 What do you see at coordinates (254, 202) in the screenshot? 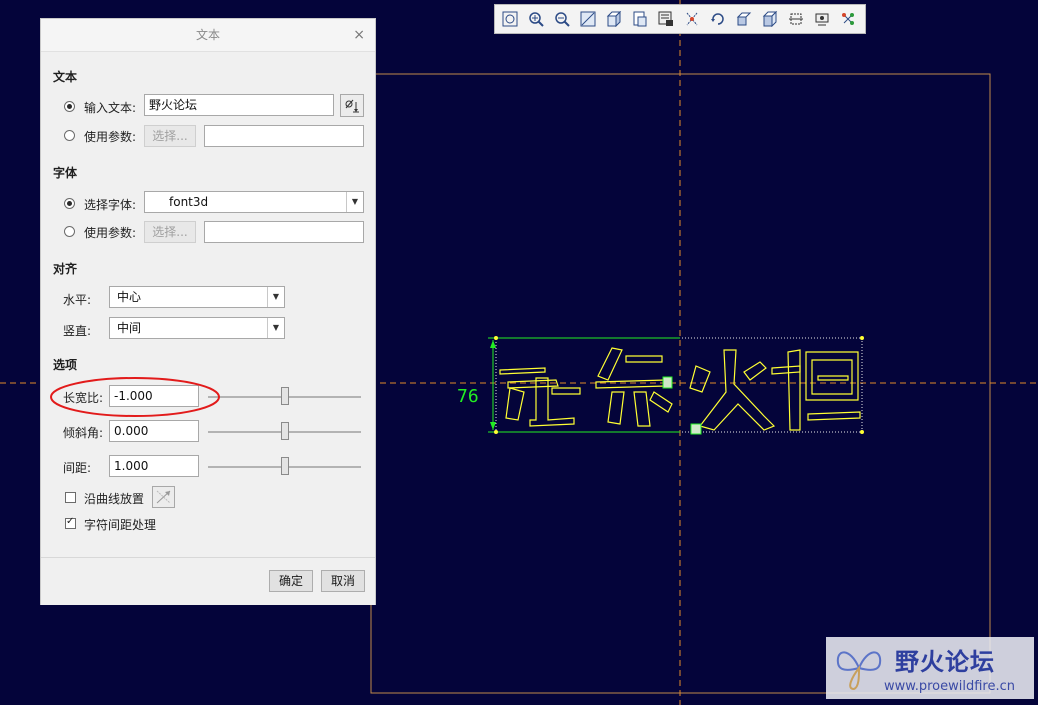
I see `font-dropdown: font3d ▼` at bounding box center [254, 202].